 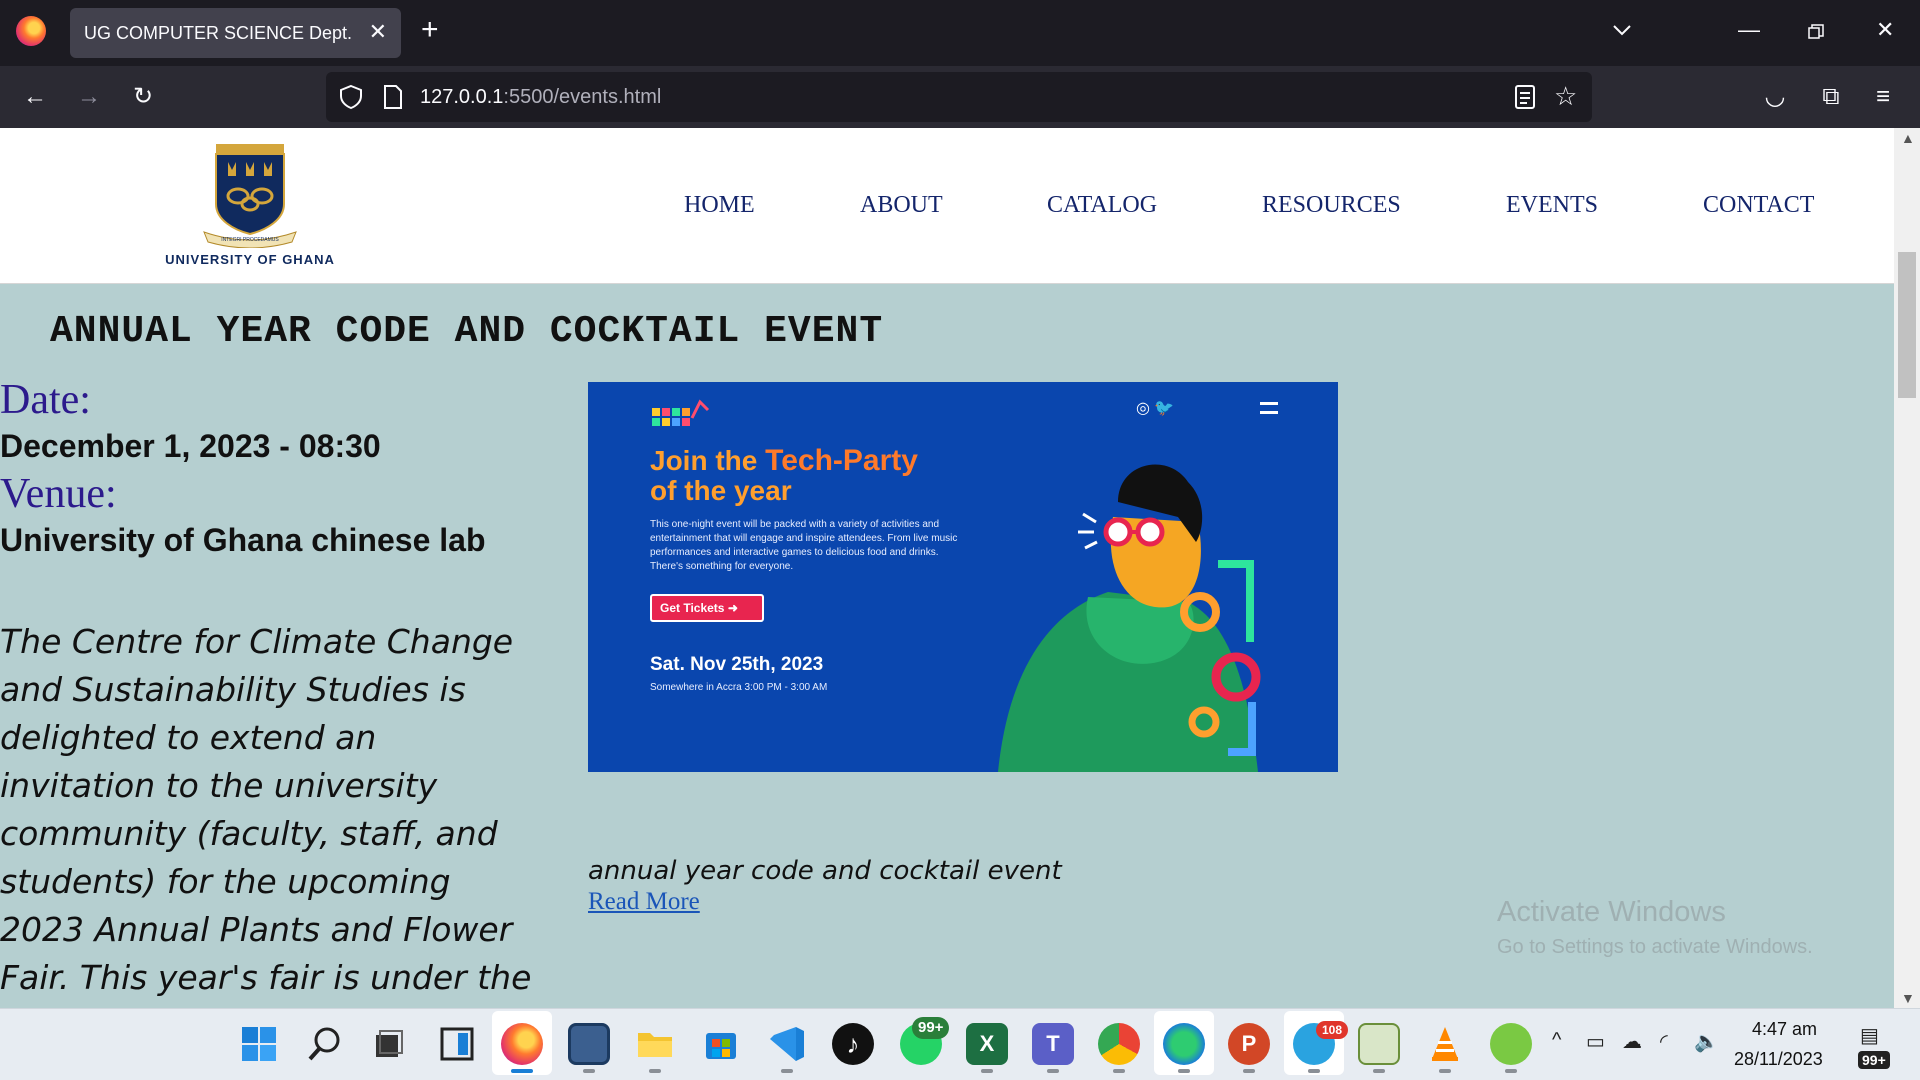 I want to click on nav-home: HOME, so click(x=719, y=205).